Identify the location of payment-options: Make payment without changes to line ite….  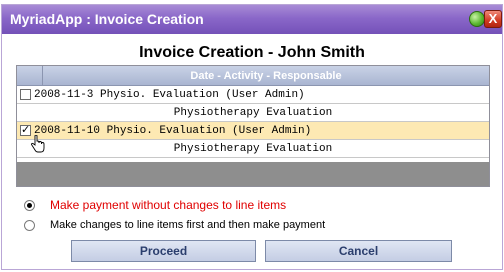
(259, 215).